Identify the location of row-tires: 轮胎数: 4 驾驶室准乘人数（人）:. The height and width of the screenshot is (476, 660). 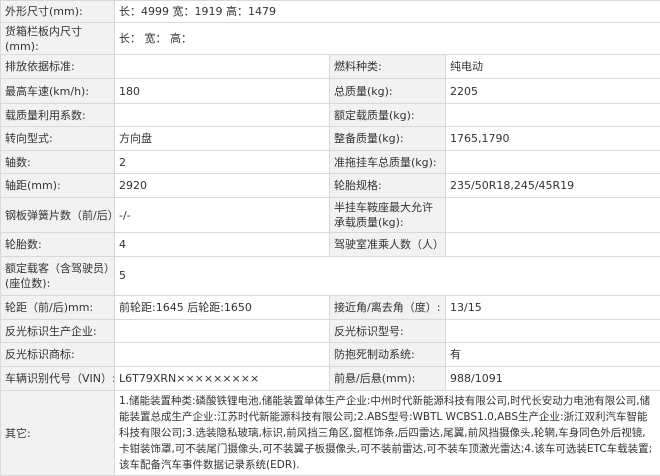
(330, 244).